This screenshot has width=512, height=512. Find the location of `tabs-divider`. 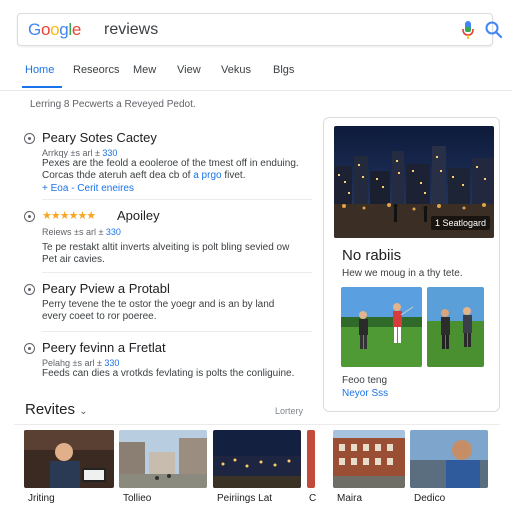

tabs-divider is located at coordinates (256, 90).